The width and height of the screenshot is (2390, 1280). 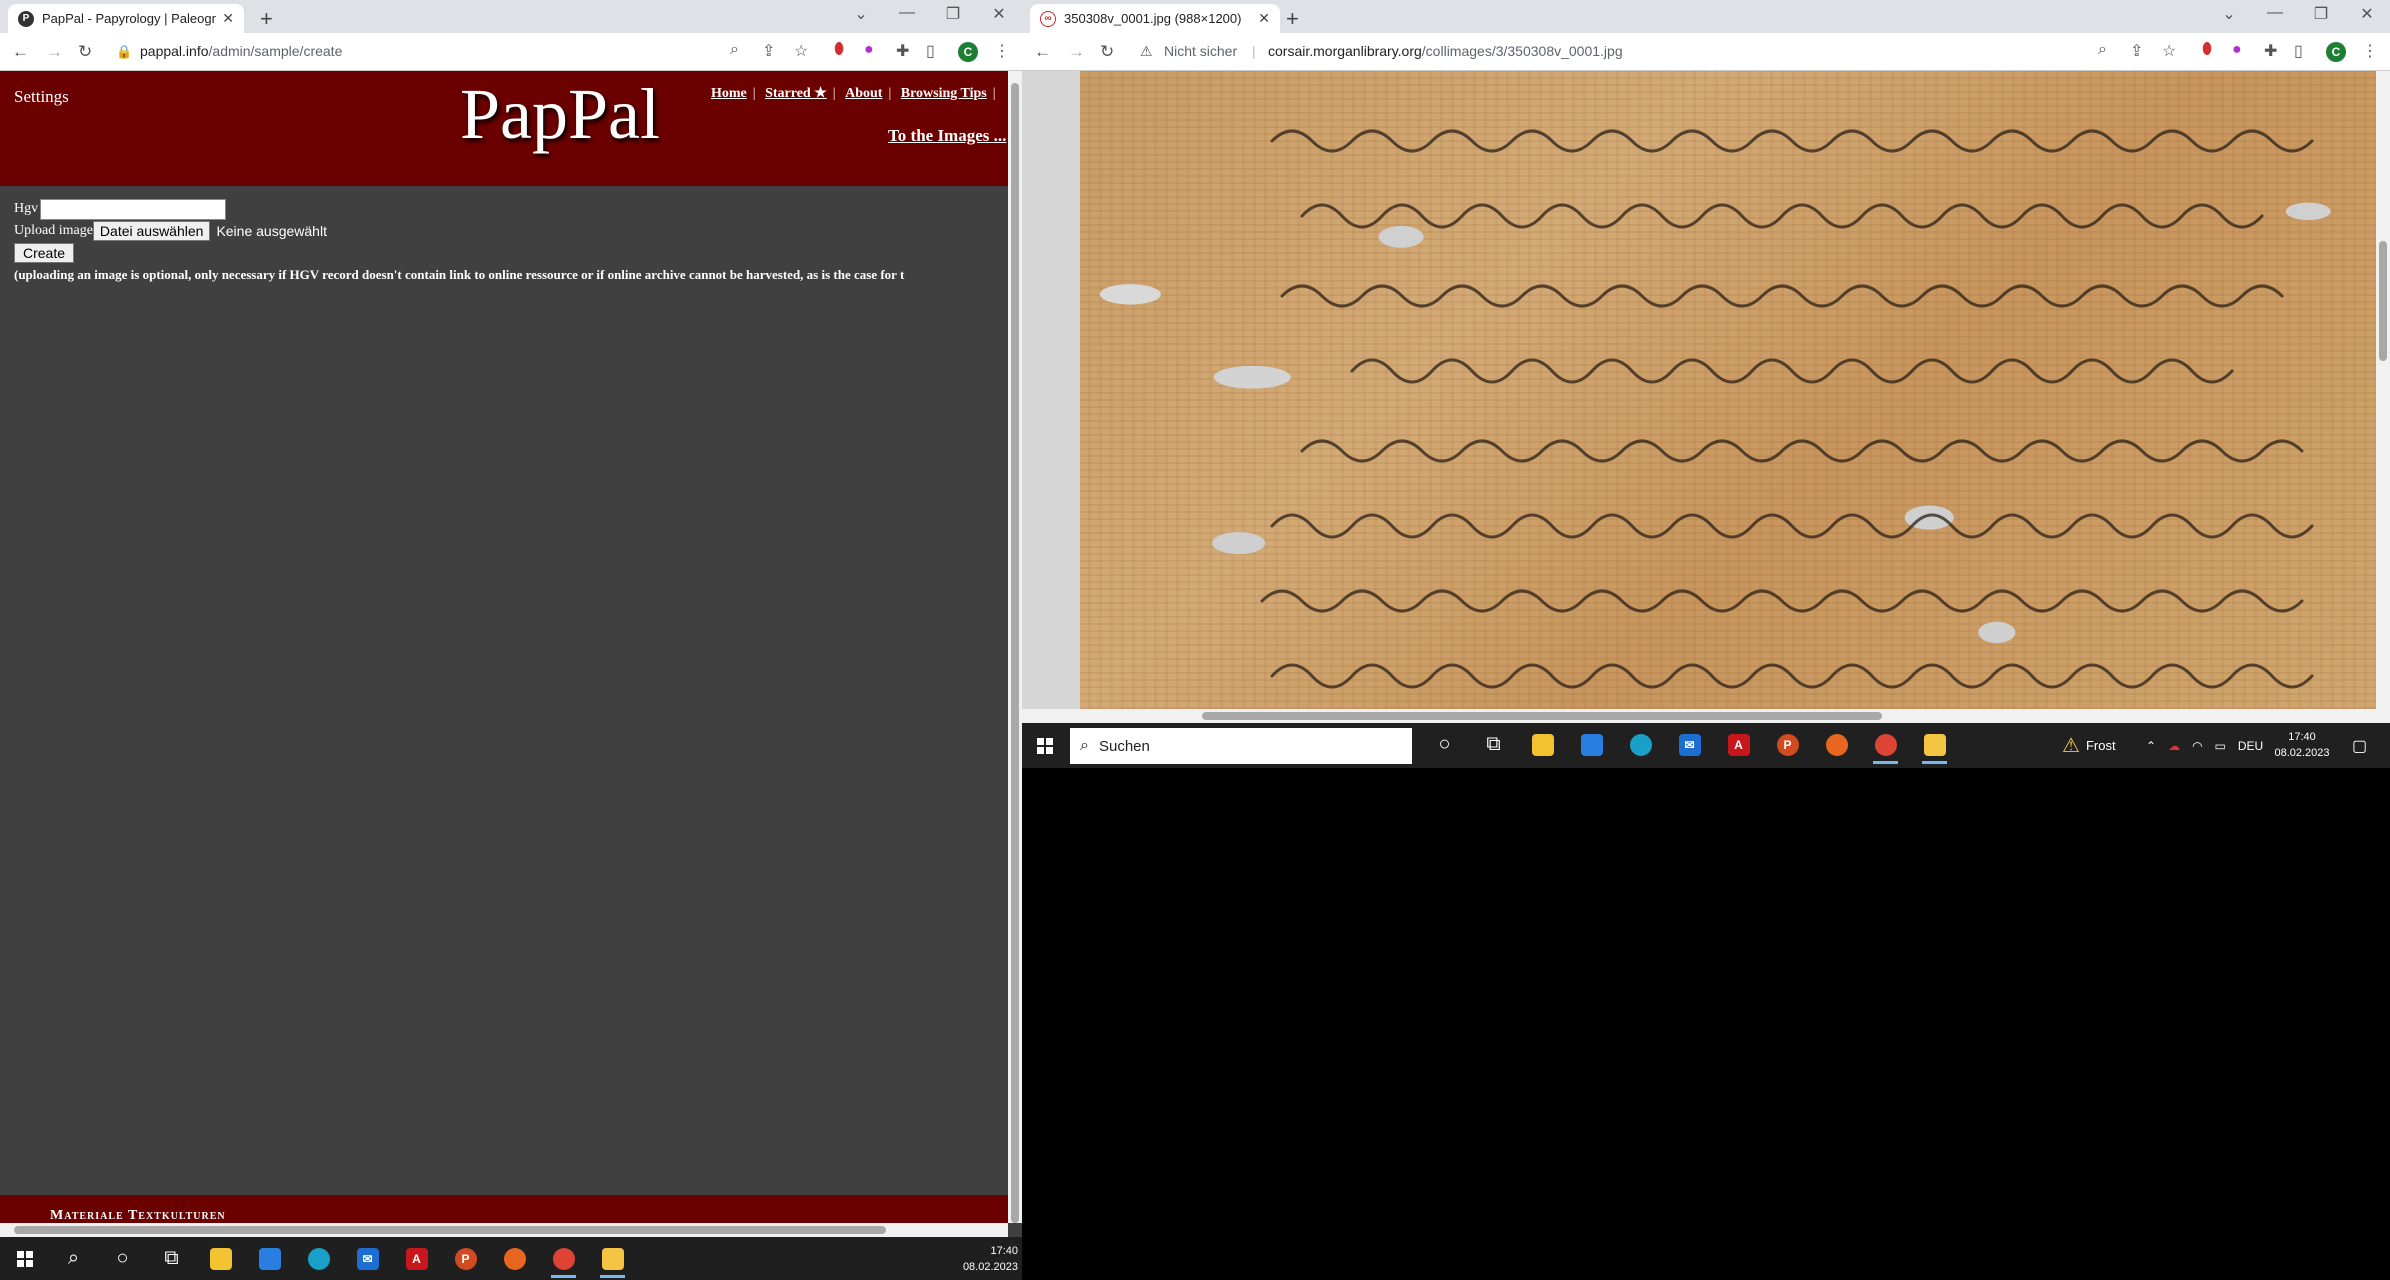 What do you see at coordinates (1155, 18) in the screenshot?
I see `tab-image: ∞ 350308v_0001.jpg (988×1200) ✕` at bounding box center [1155, 18].